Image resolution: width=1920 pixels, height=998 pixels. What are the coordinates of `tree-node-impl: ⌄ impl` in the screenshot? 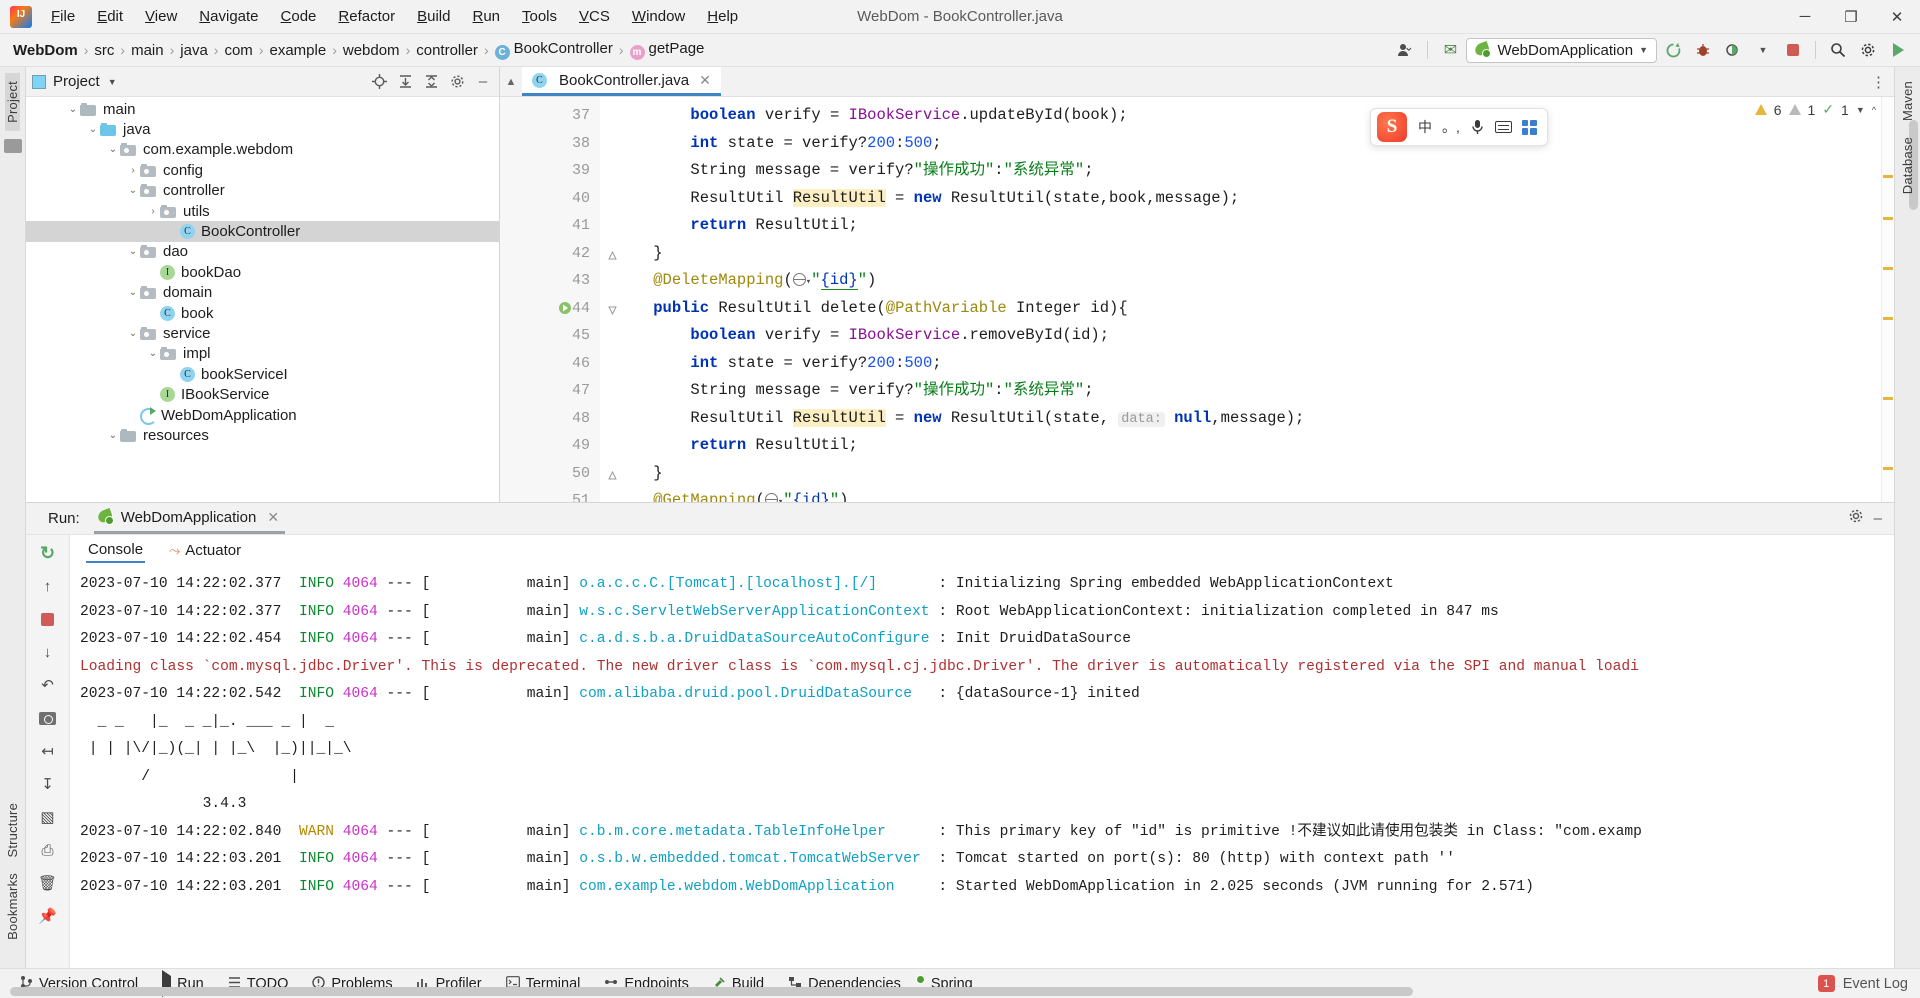 It's located at (262, 354).